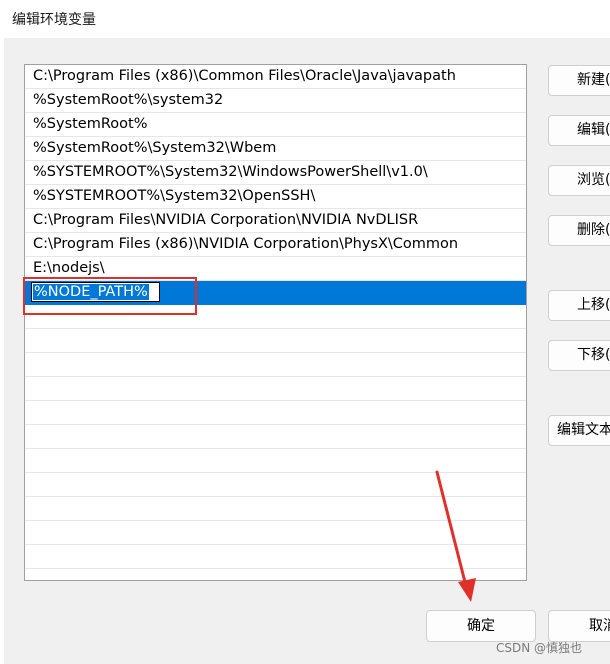  I want to click on move-up-button: 上移(, so click(579, 305).